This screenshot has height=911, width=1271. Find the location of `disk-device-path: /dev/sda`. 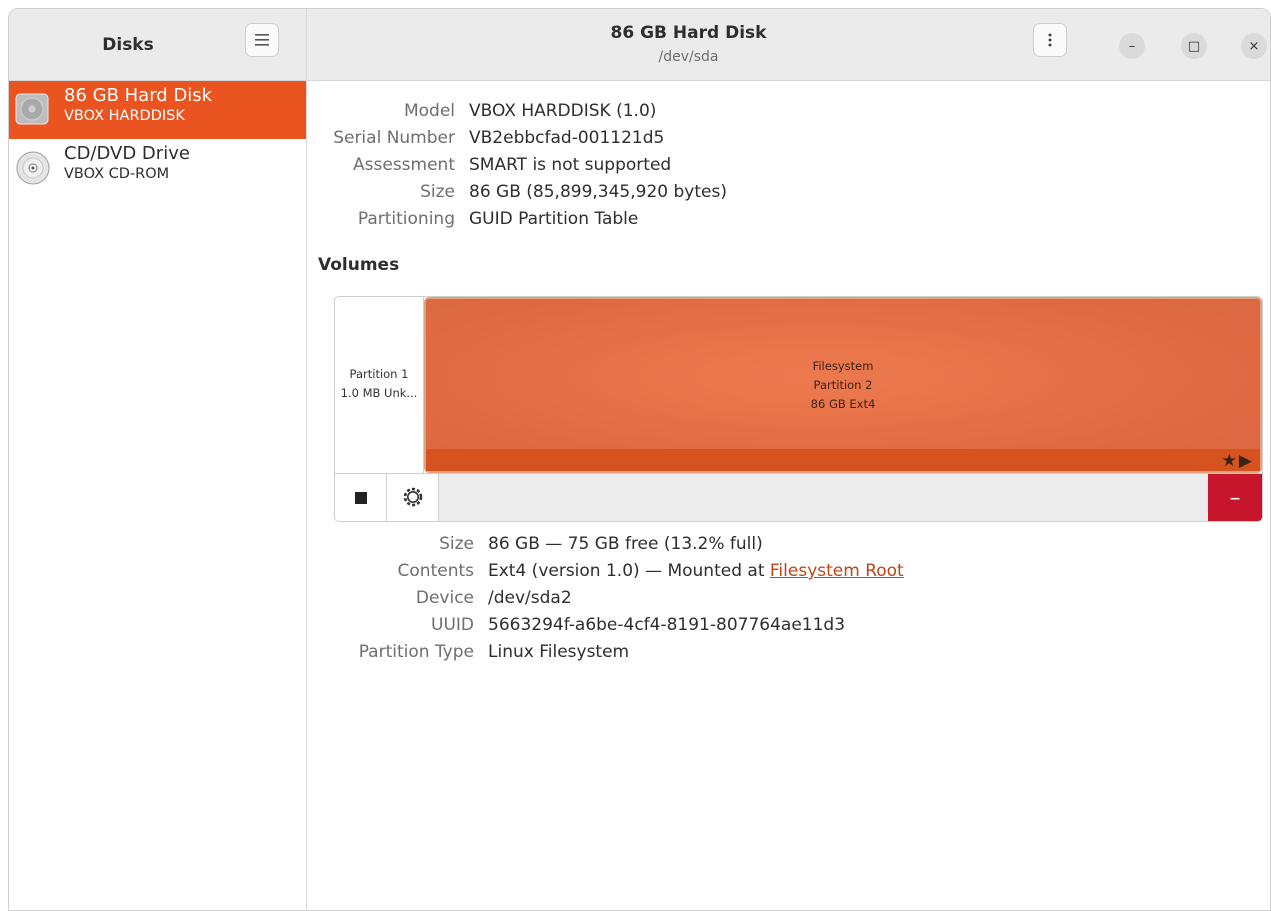

disk-device-path: /dev/sda is located at coordinates (688, 57).